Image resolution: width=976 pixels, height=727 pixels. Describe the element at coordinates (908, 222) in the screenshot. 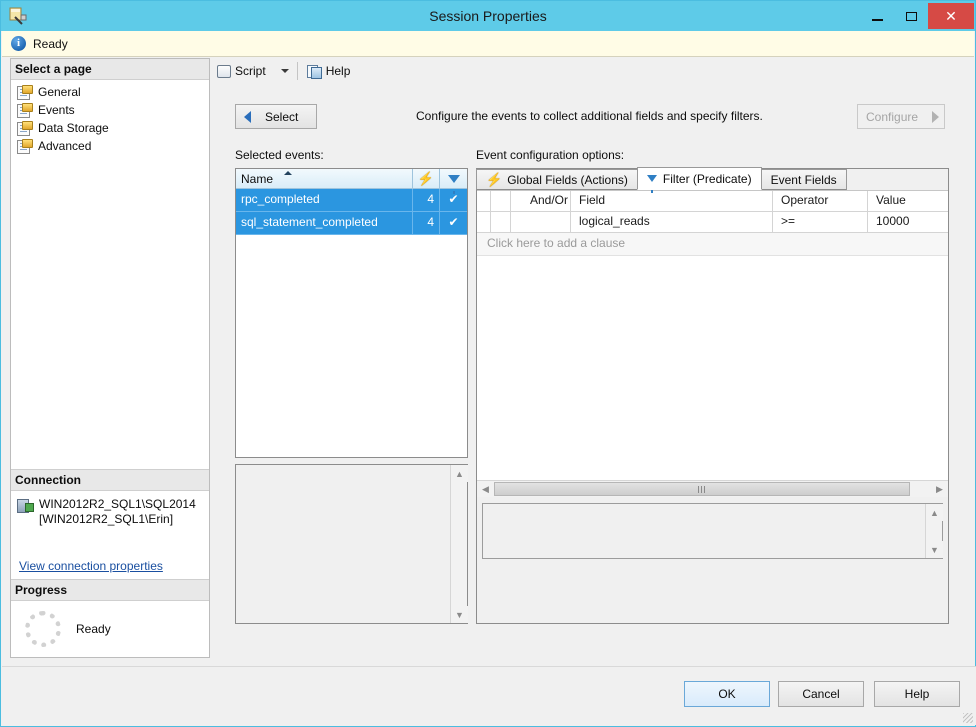

I see `clause-value: 10000` at that location.